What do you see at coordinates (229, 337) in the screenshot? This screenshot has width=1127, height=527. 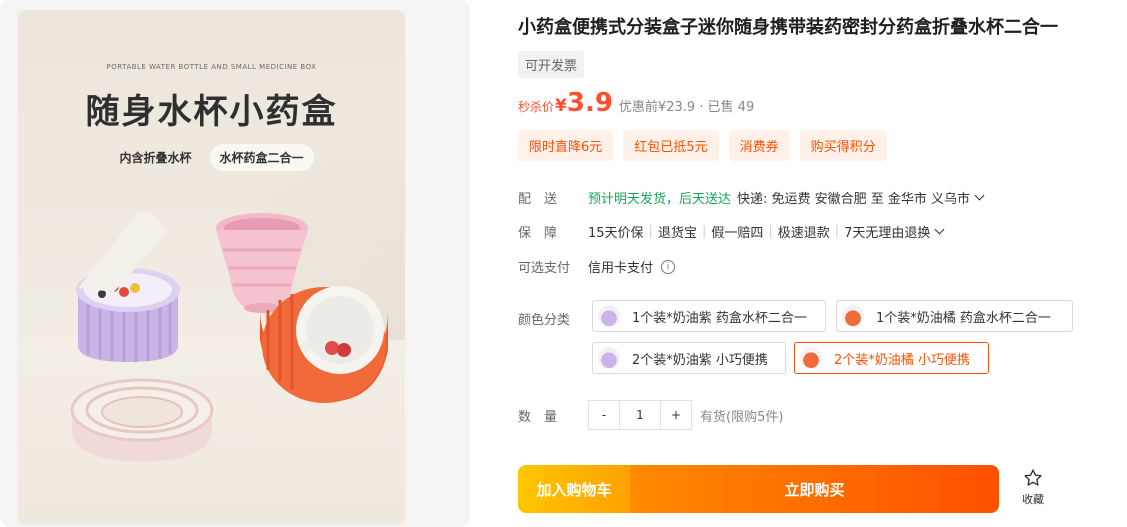 I see `product-illustration` at bounding box center [229, 337].